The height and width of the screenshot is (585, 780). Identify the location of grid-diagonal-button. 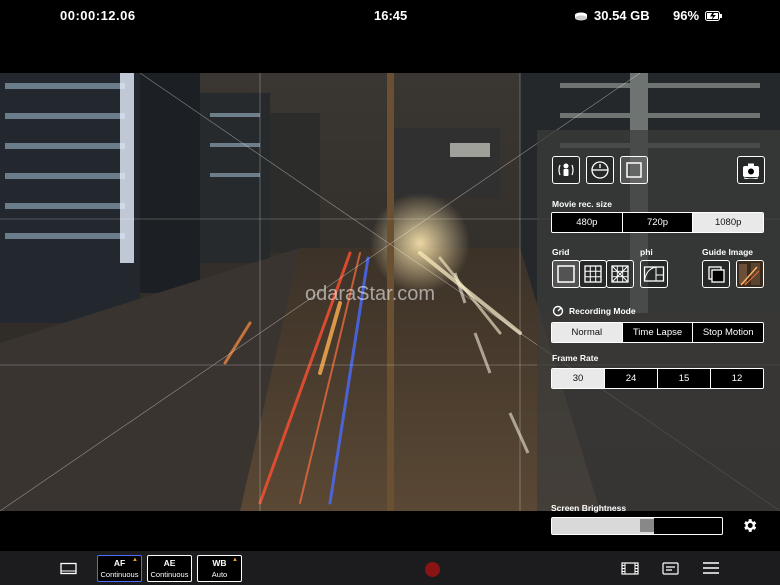
(620, 274).